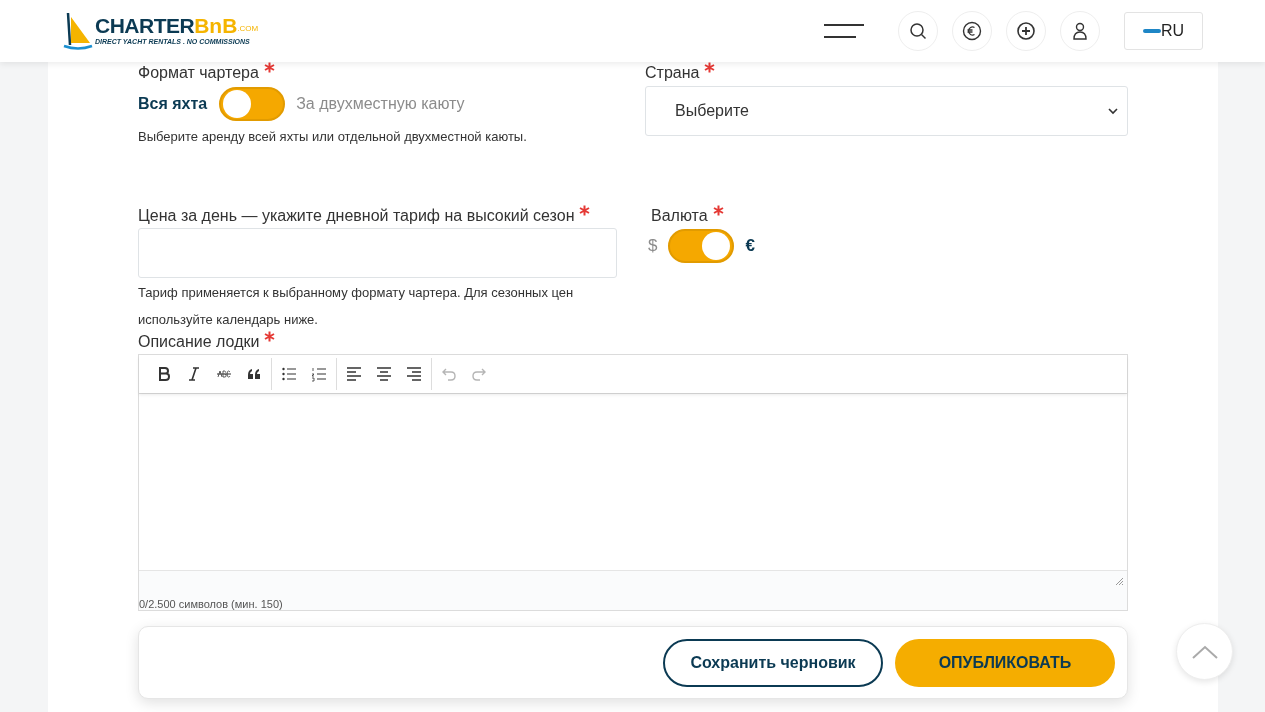 The height and width of the screenshot is (712, 1265). I want to click on resize-grip-icon, so click(1119, 581).